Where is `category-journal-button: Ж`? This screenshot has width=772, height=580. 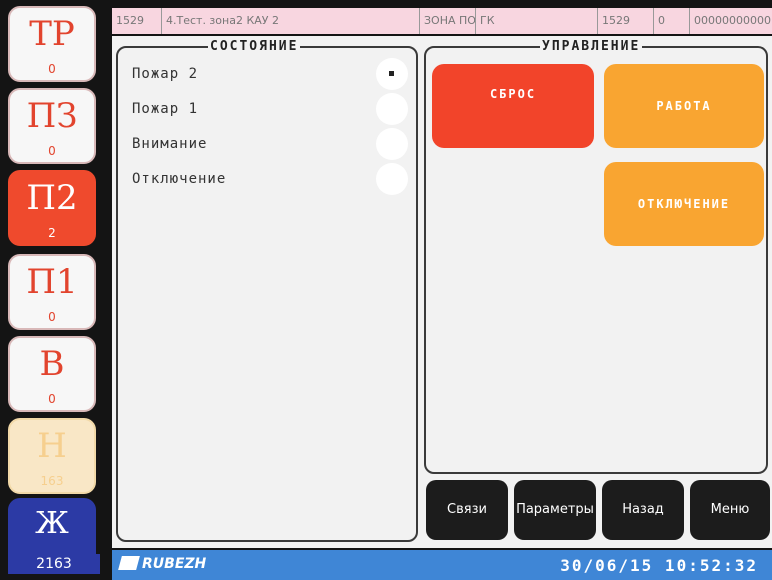
category-journal-button: Ж is located at coordinates (52, 530).